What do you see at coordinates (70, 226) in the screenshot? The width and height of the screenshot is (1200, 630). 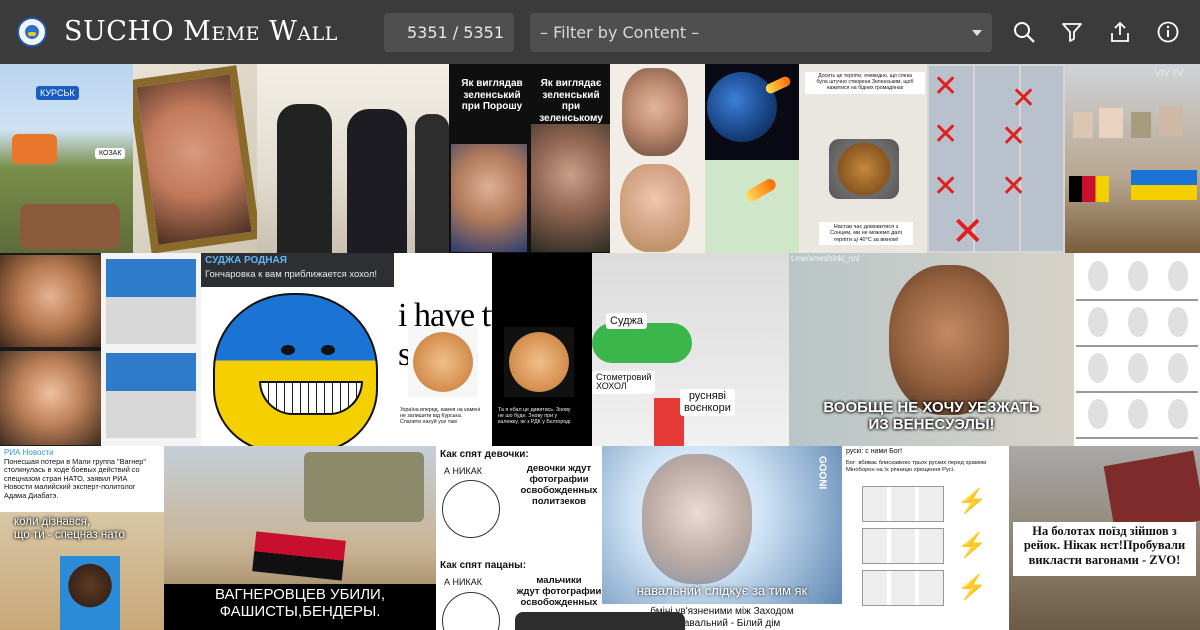 I see `table-figure` at bounding box center [70, 226].